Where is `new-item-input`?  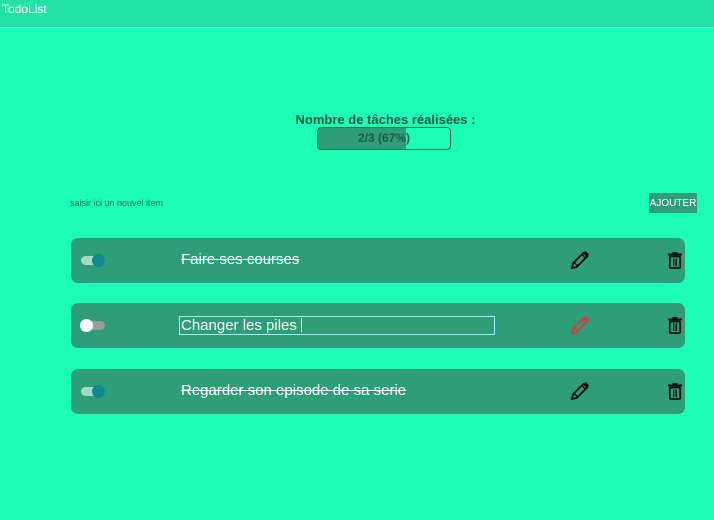
new-item-input is located at coordinates (168, 203).